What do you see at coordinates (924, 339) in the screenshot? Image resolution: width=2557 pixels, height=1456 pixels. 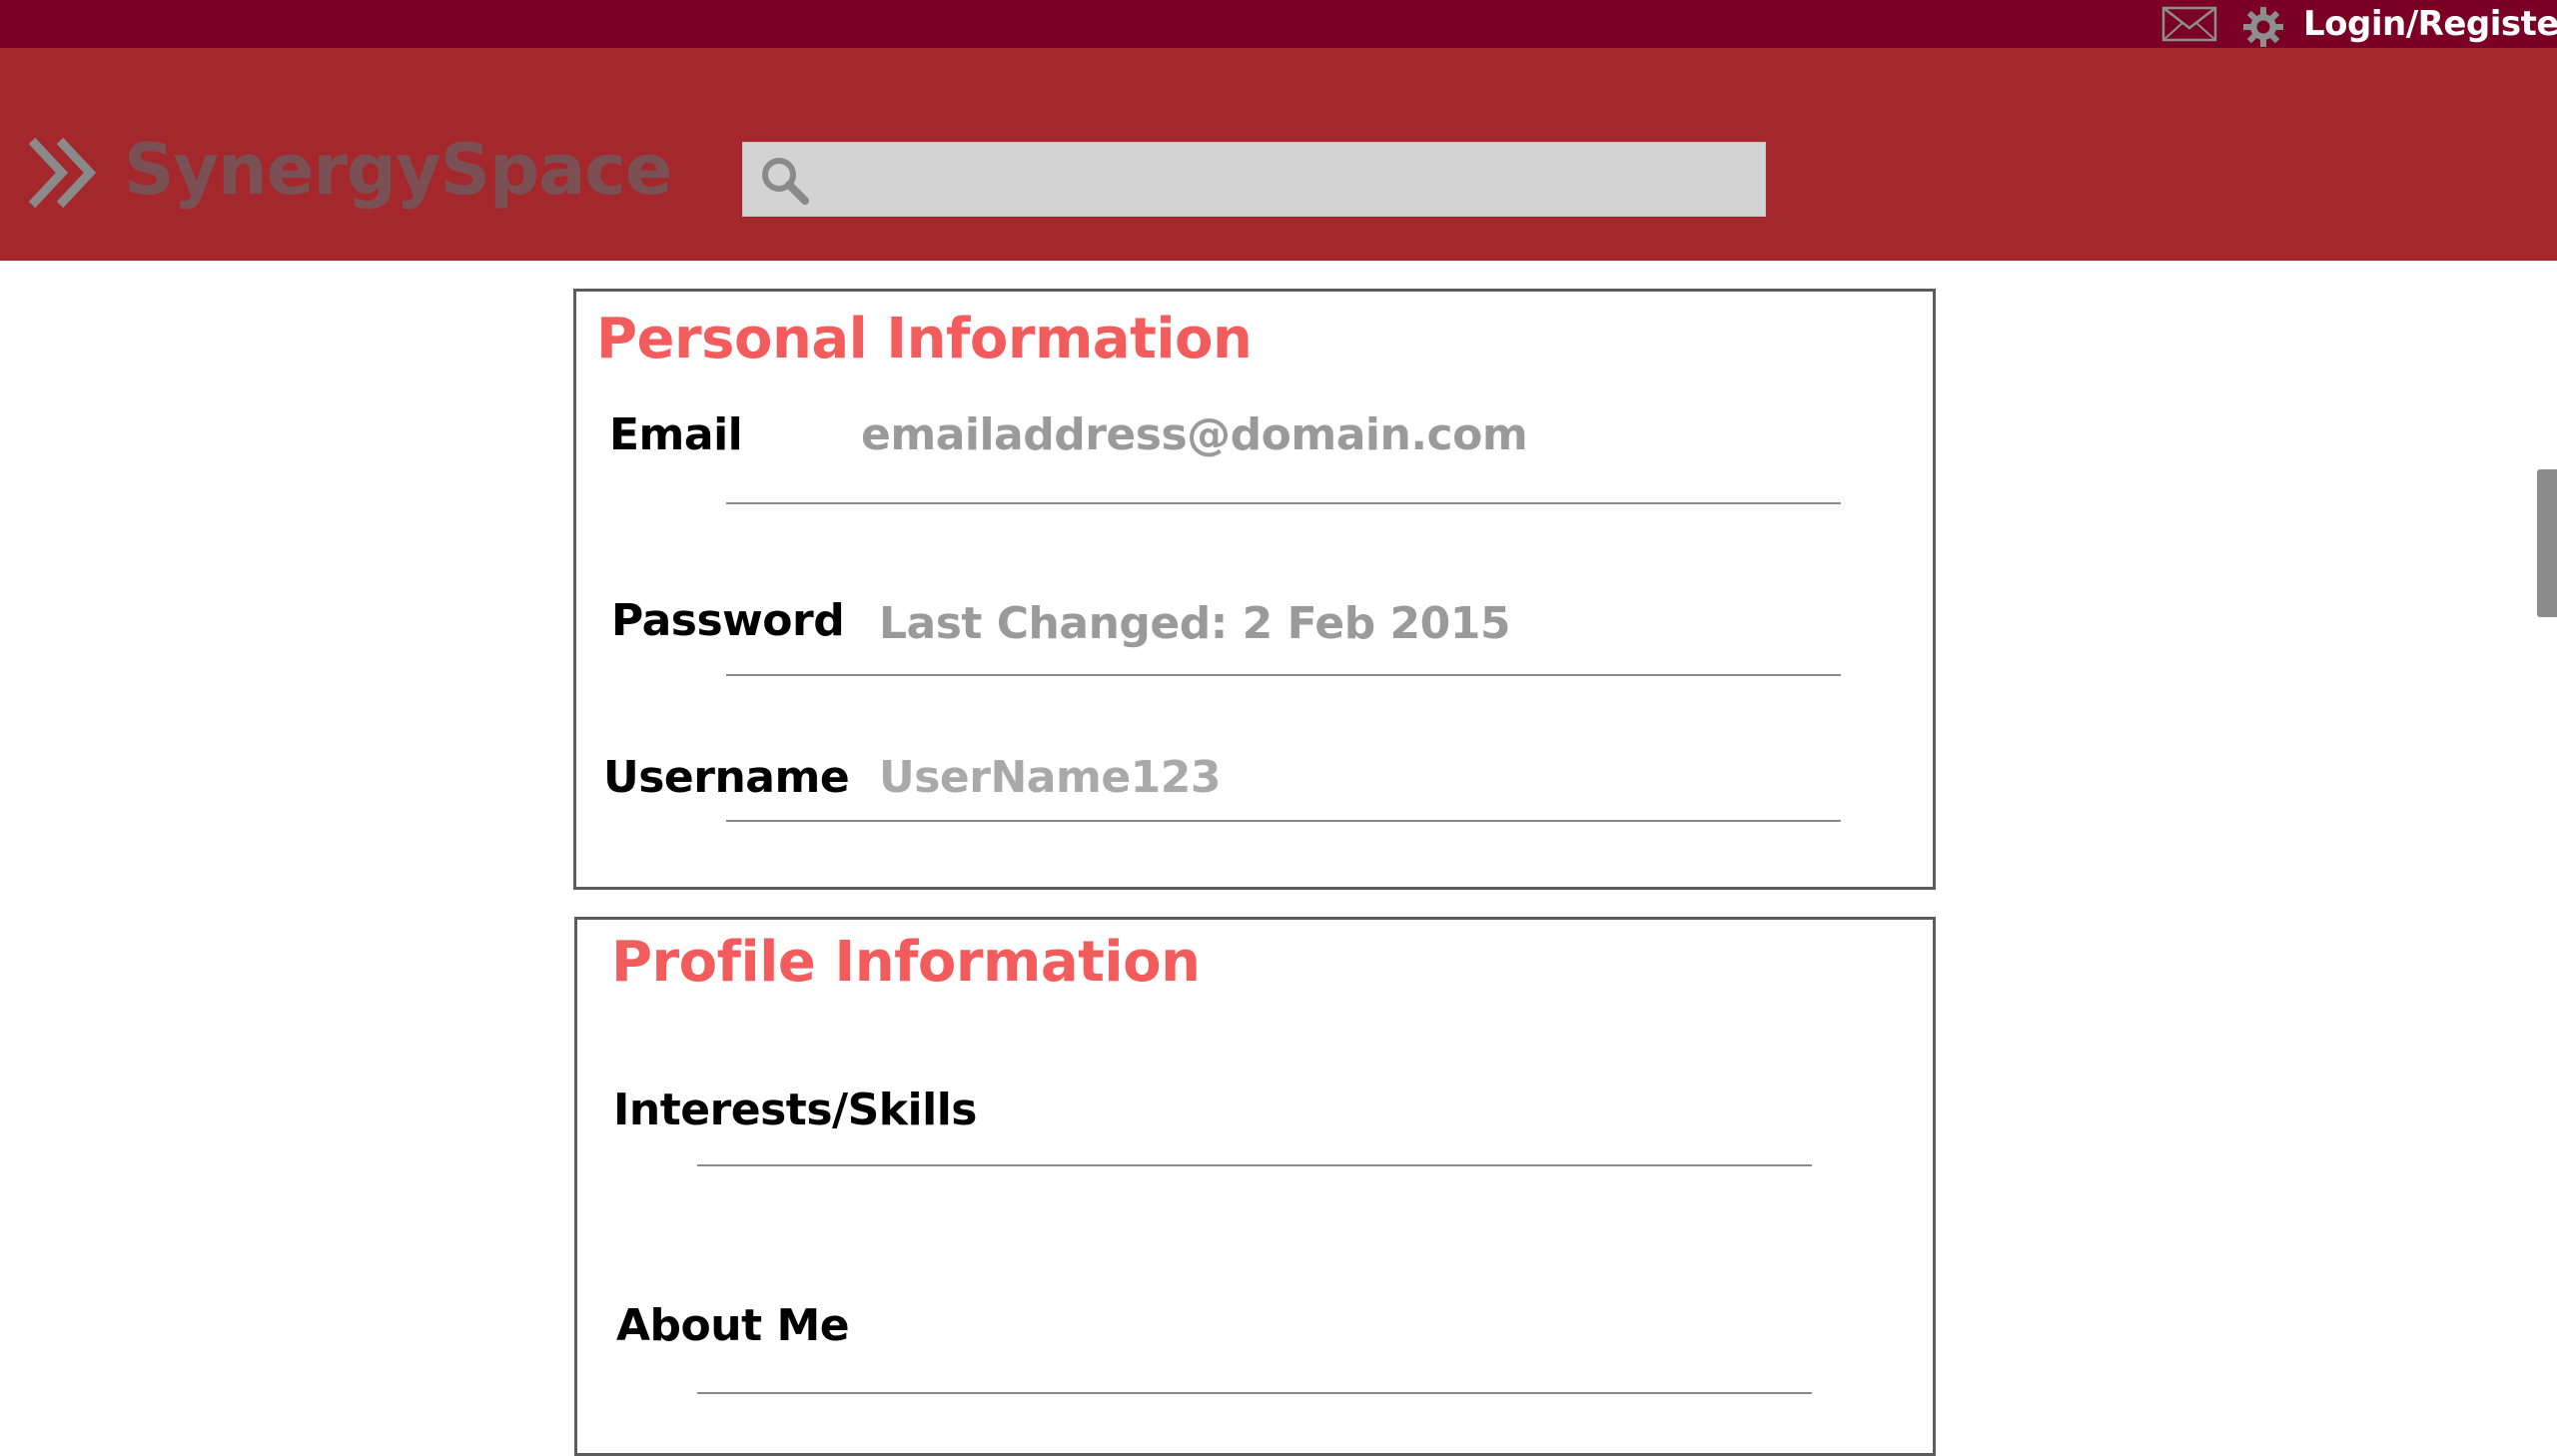 I see `section-title-personal-information: Personal Information` at bounding box center [924, 339].